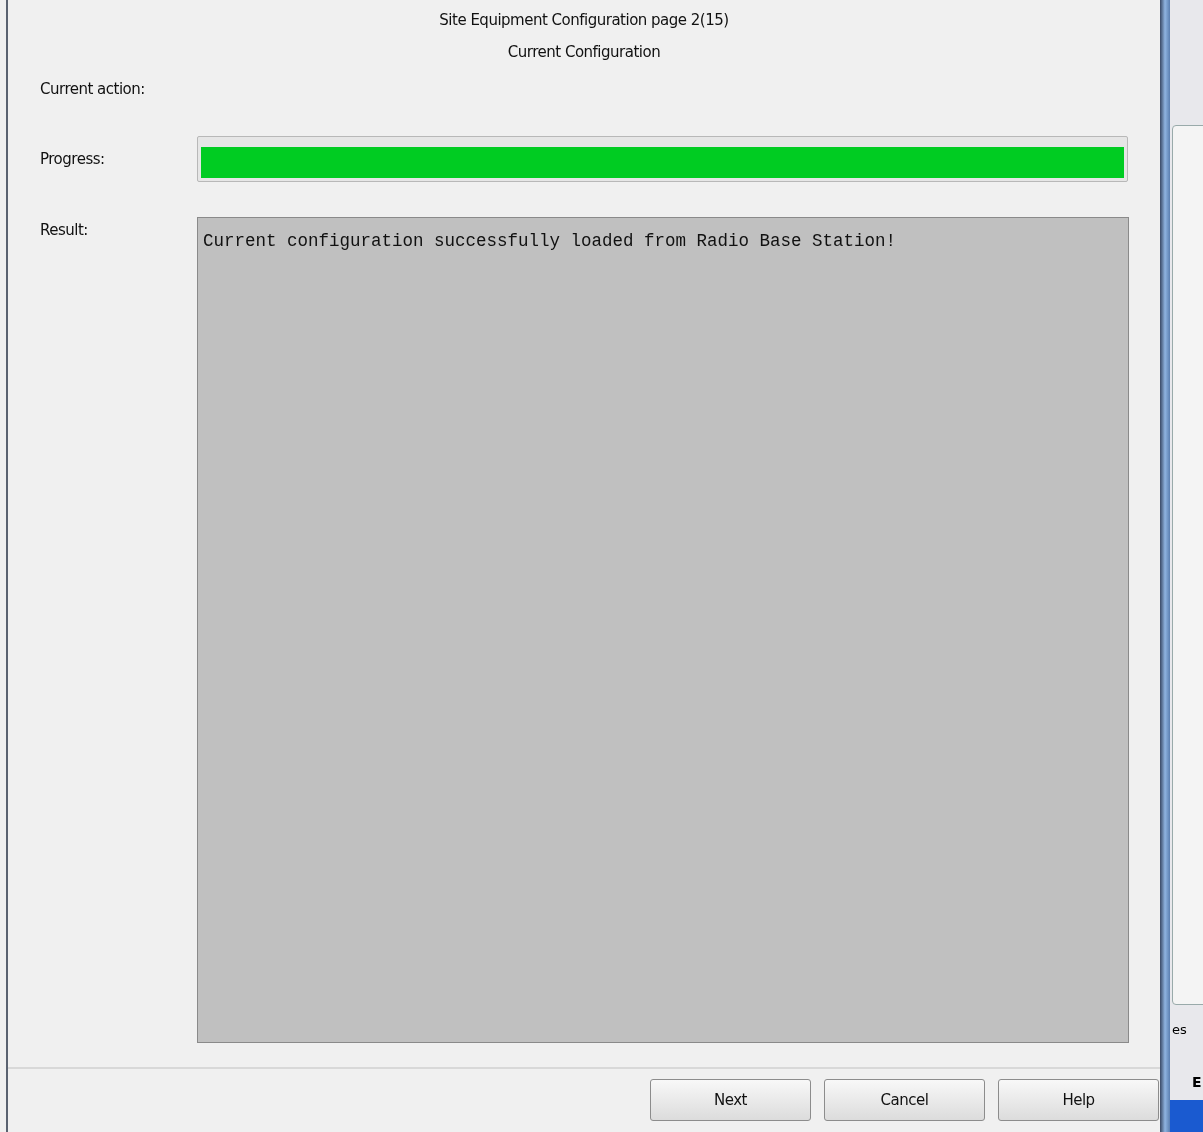  I want to click on dialog-button: Help, so click(1078, 1100).